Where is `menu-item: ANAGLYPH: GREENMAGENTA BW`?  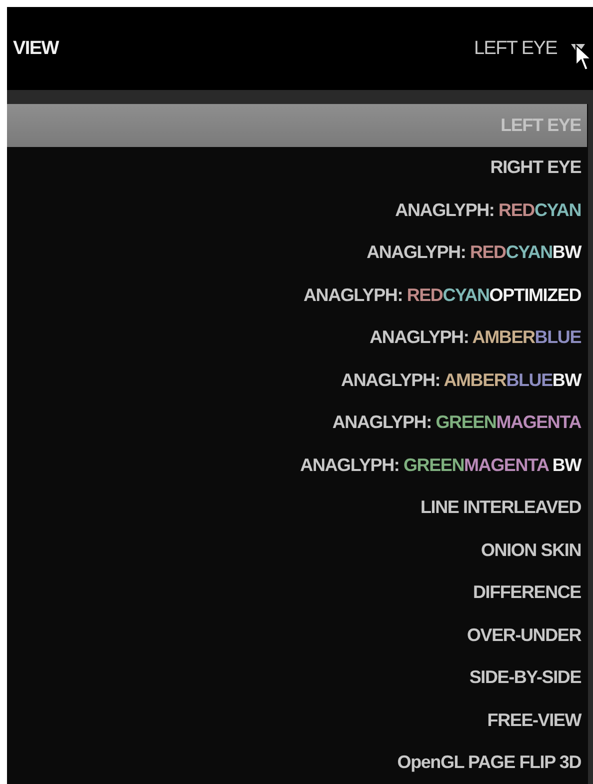
menu-item: ANAGLYPH: GREENMAGENTA BW is located at coordinates (297, 465).